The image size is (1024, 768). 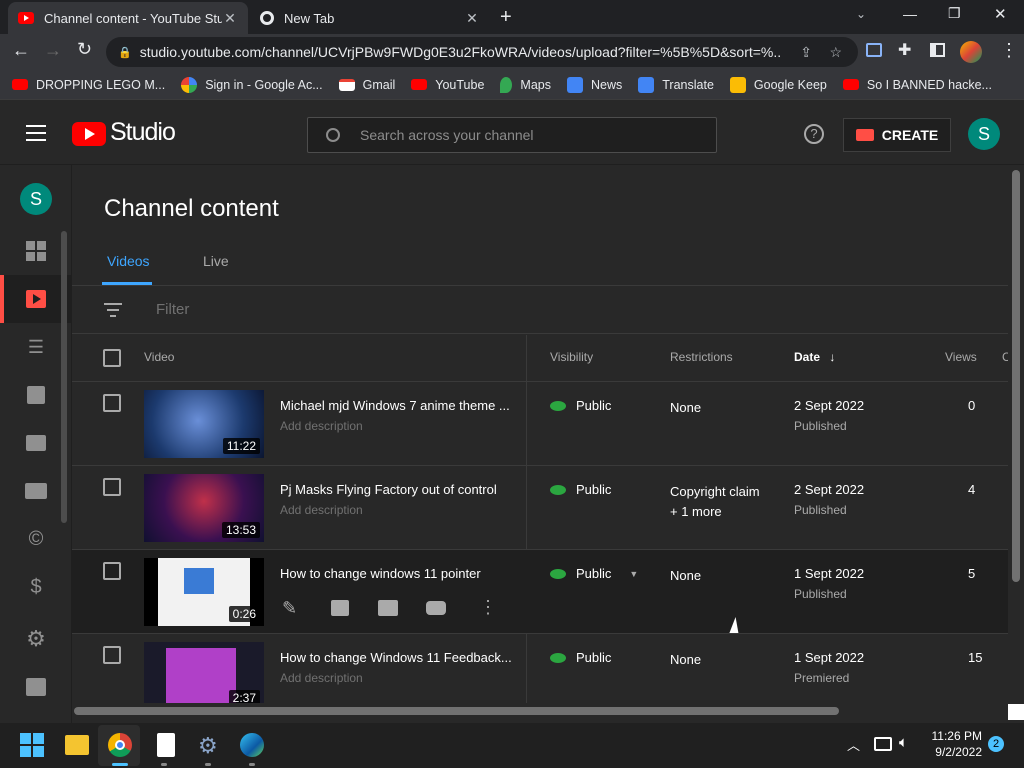 What do you see at coordinates (113, 310) in the screenshot?
I see `filter-icon` at bounding box center [113, 310].